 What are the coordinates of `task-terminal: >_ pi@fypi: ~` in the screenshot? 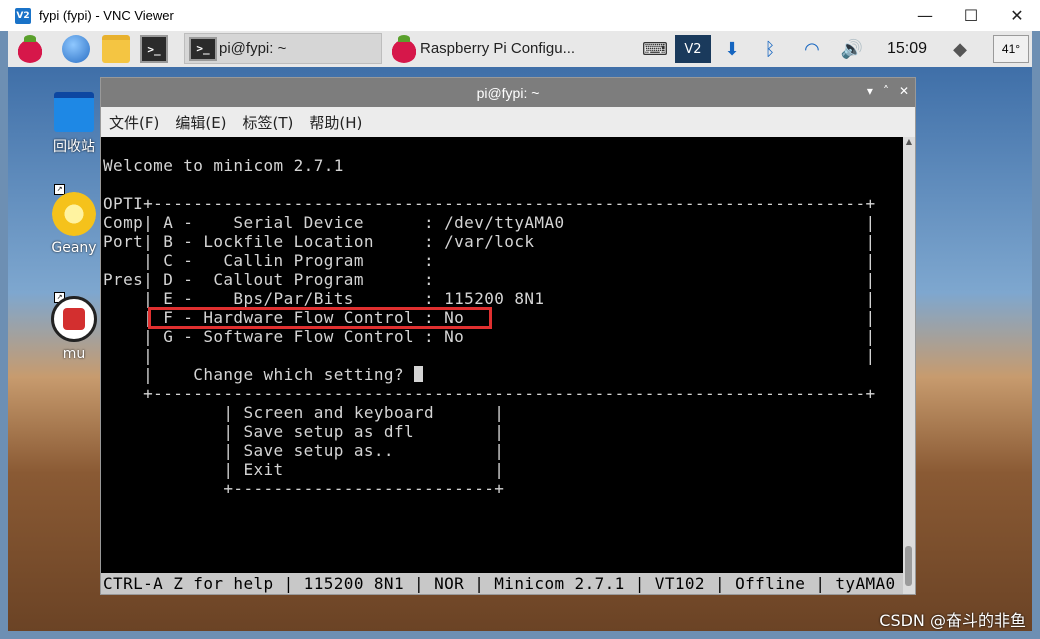 It's located at (283, 48).